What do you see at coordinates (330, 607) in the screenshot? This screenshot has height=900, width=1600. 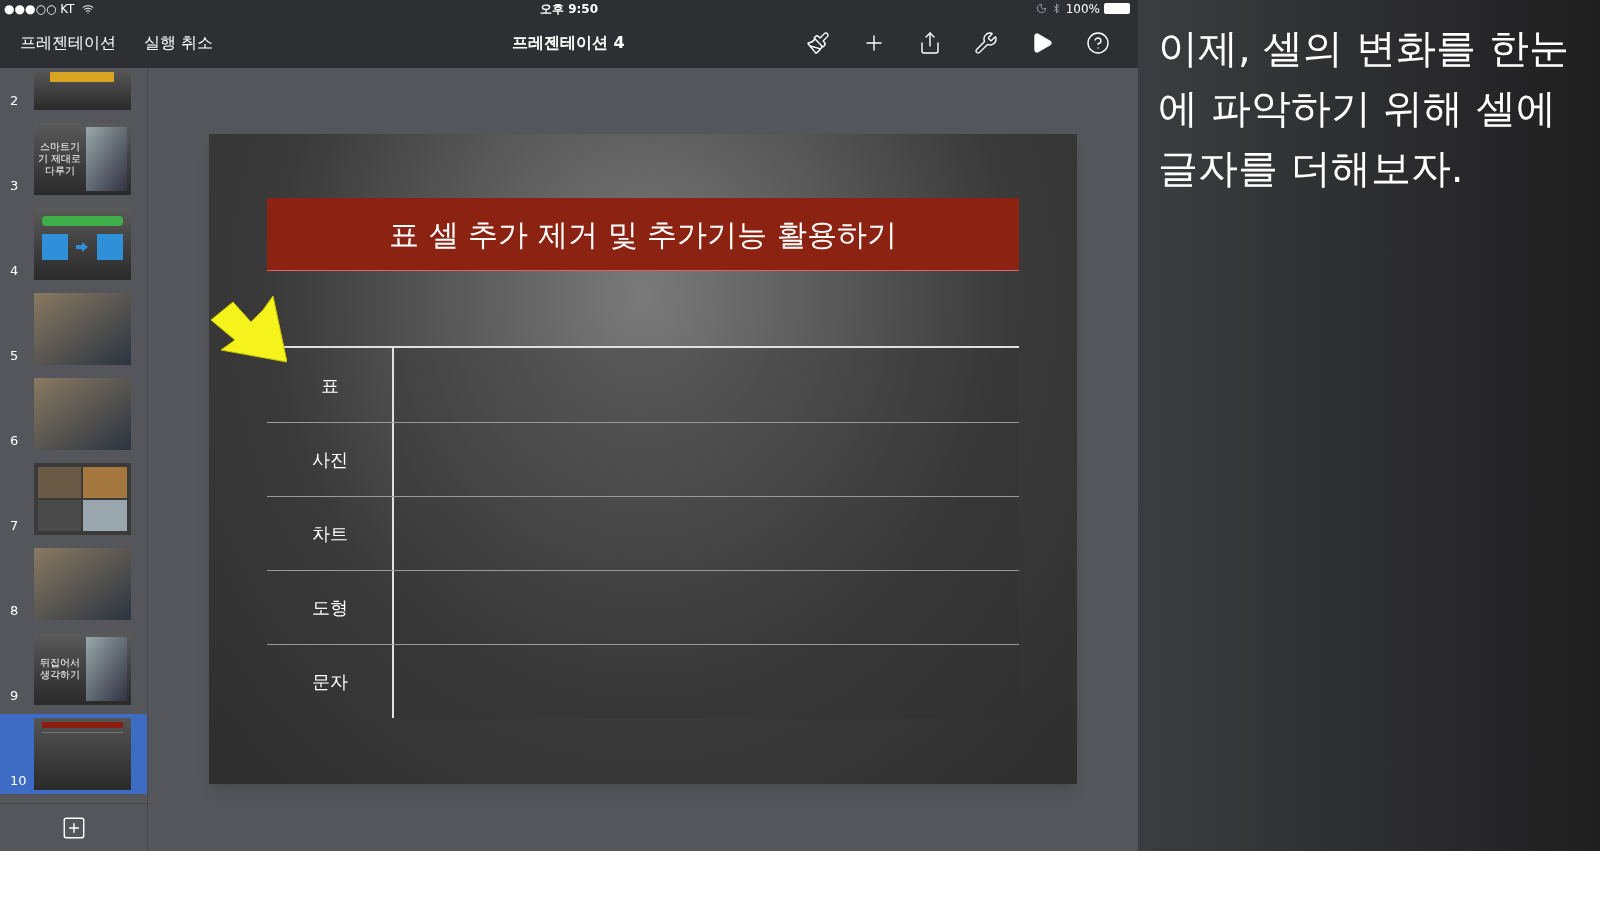 I see `table-cell: 도형` at bounding box center [330, 607].